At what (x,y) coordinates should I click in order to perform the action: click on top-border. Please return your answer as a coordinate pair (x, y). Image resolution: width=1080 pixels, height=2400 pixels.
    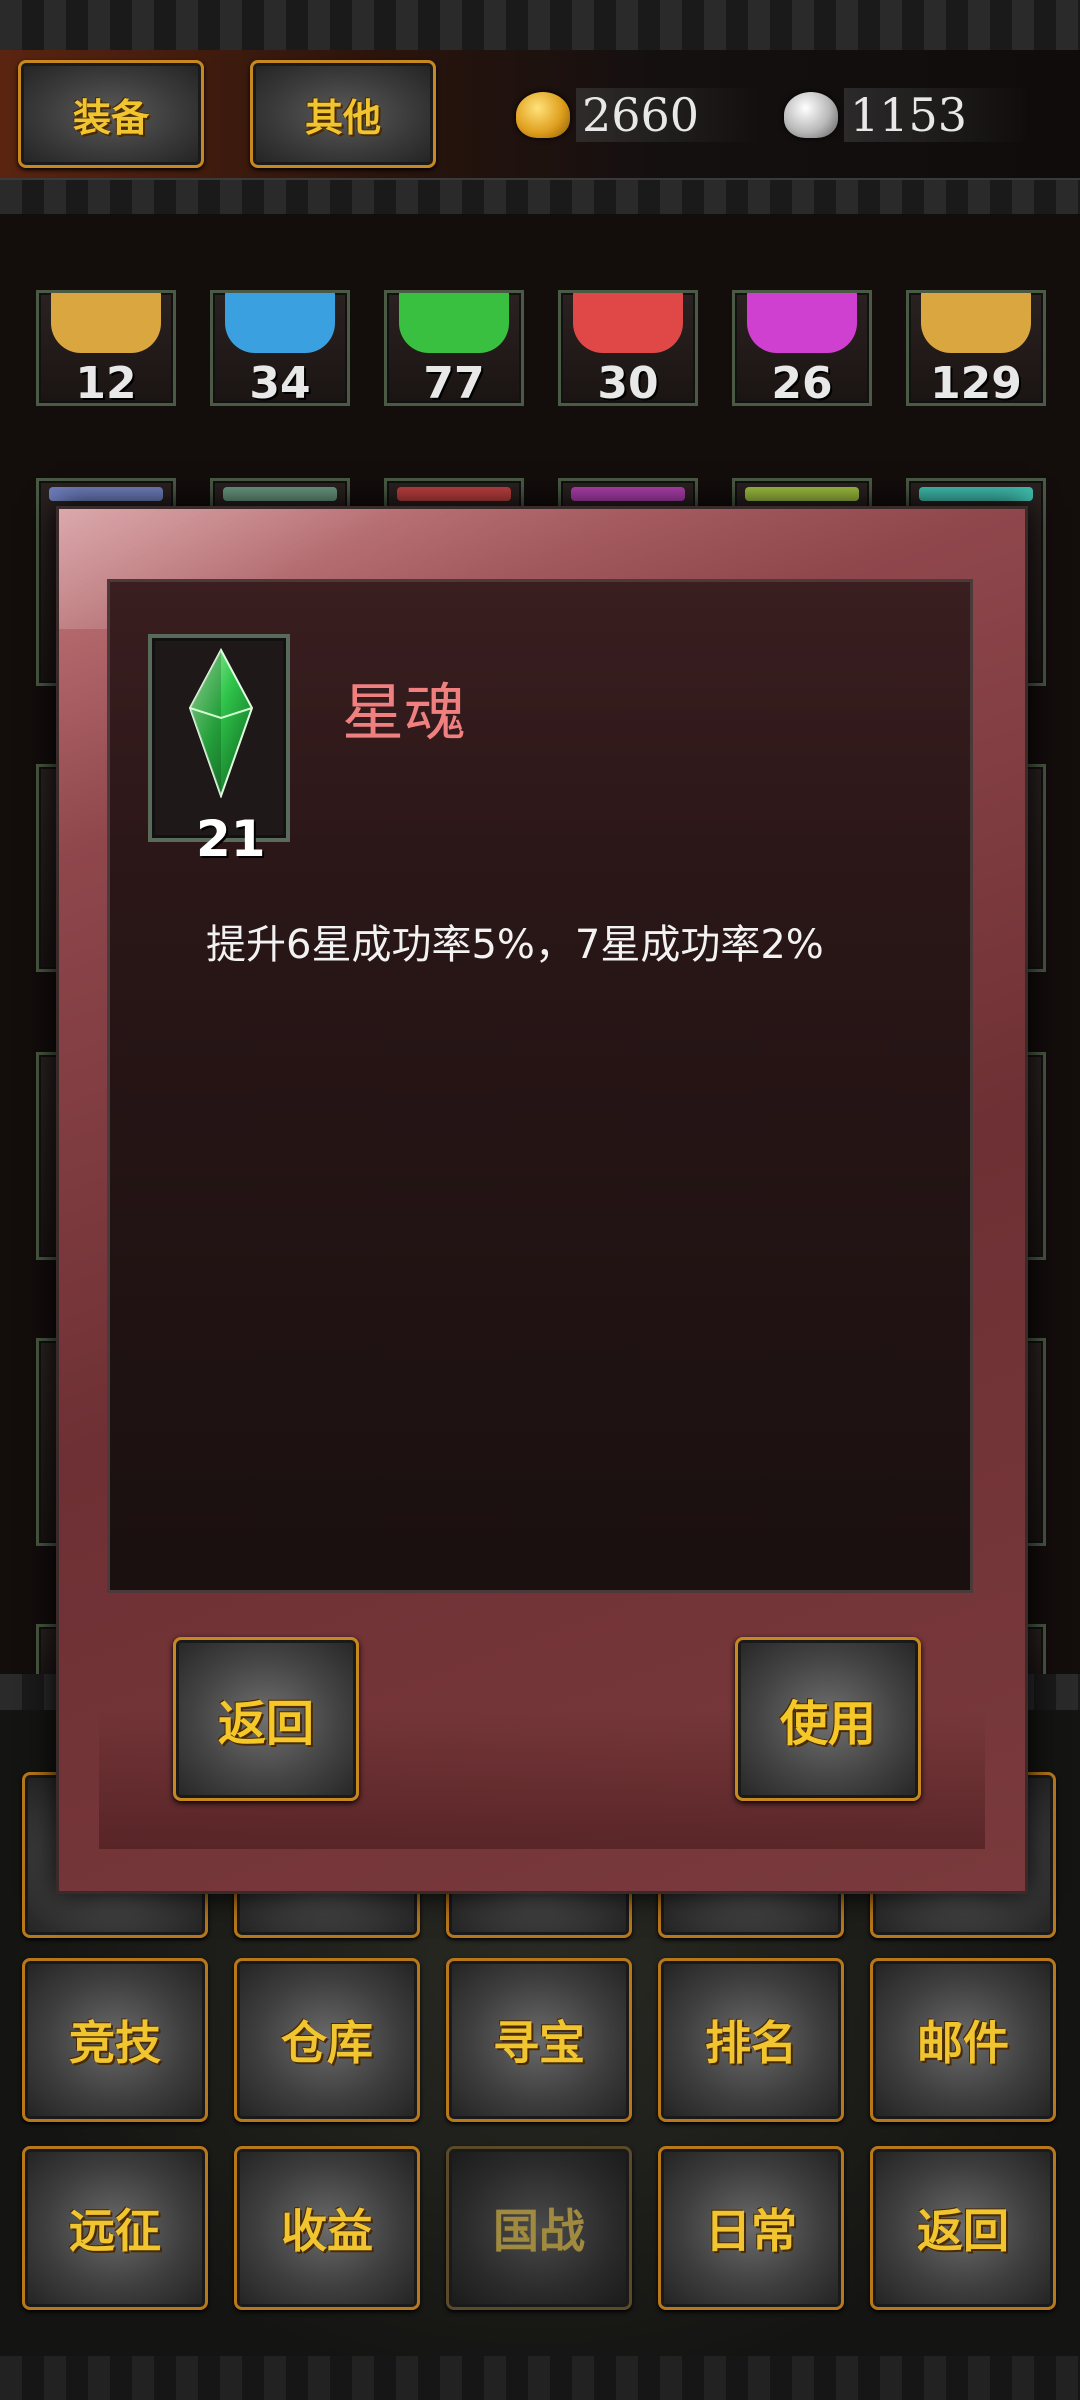
    Looking at the image, I should click on (540, 26).